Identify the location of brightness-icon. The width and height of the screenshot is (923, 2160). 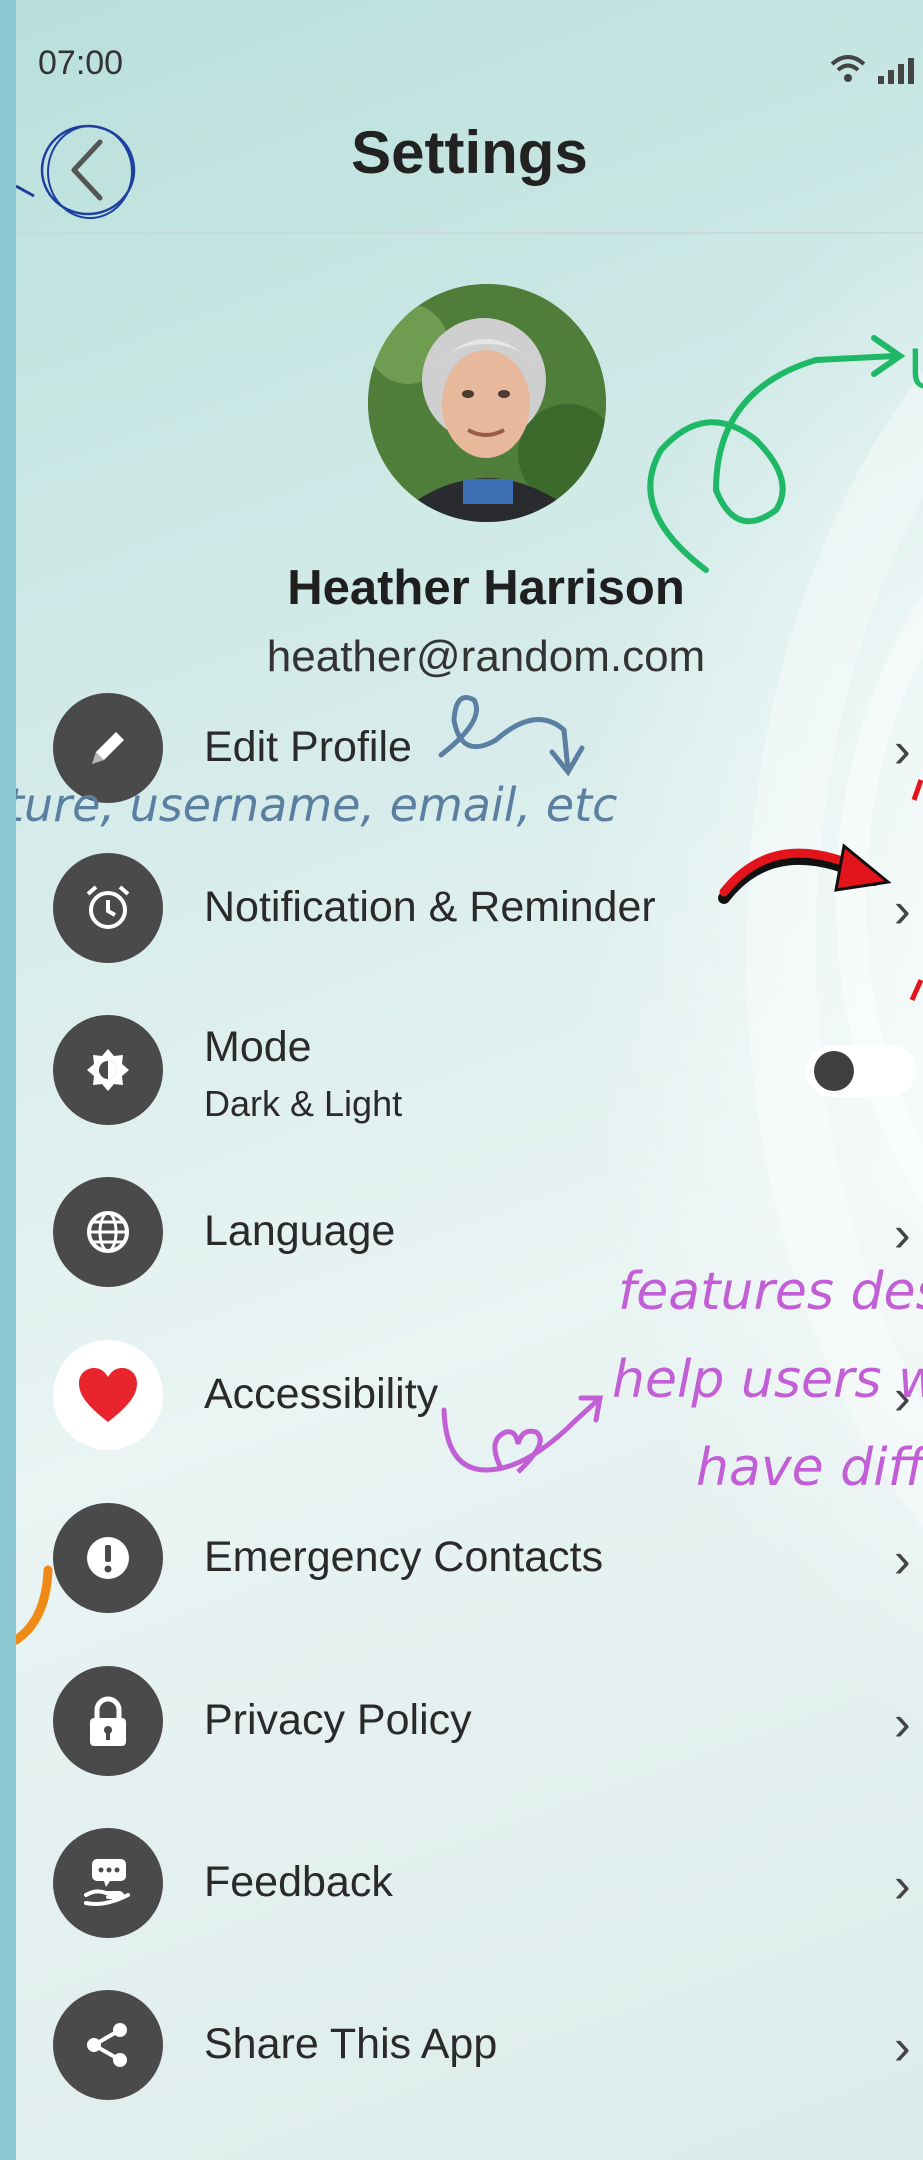
(108, 1070).